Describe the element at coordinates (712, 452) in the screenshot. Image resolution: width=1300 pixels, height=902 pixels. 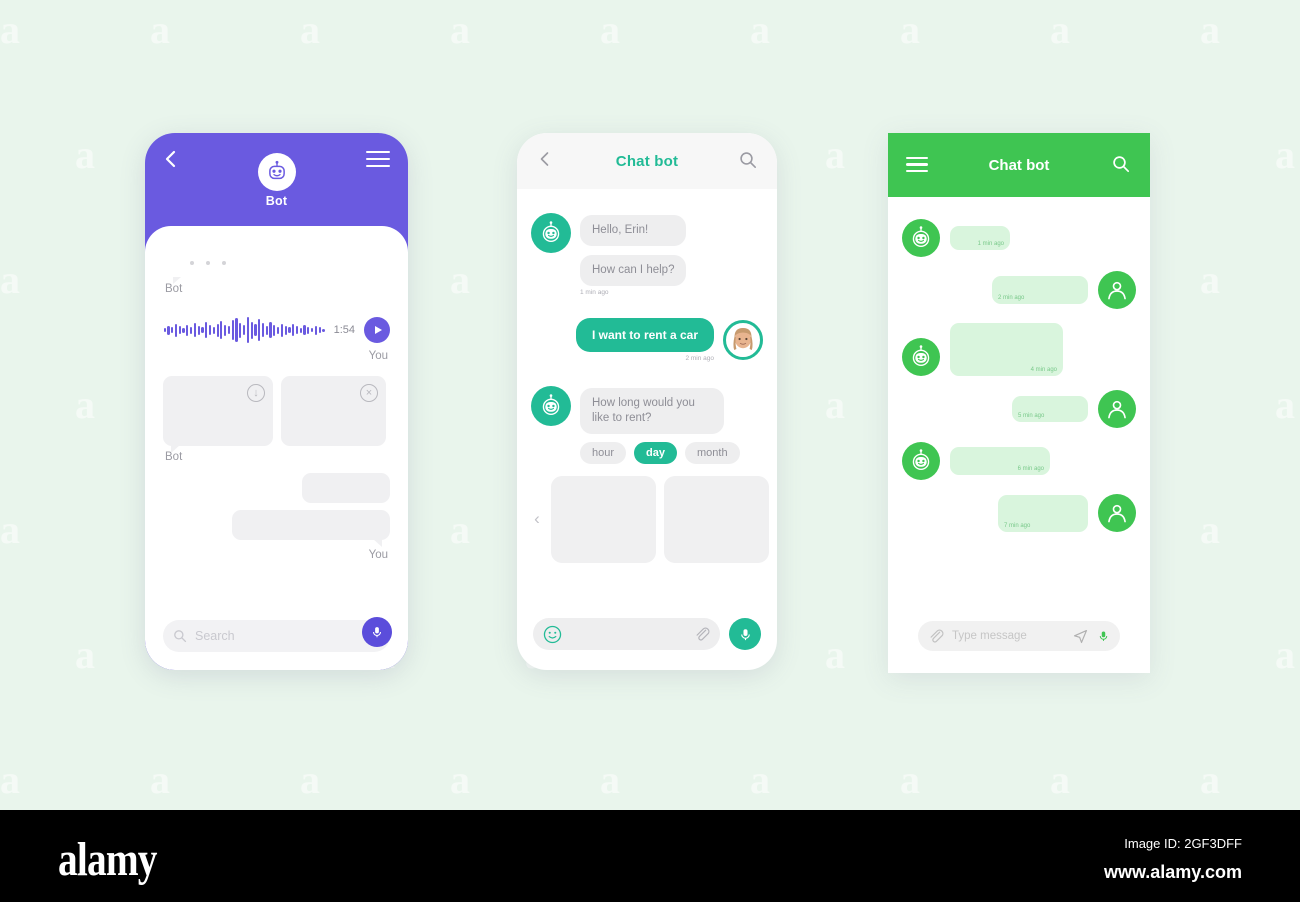
I see `chip-month: month` at that location.